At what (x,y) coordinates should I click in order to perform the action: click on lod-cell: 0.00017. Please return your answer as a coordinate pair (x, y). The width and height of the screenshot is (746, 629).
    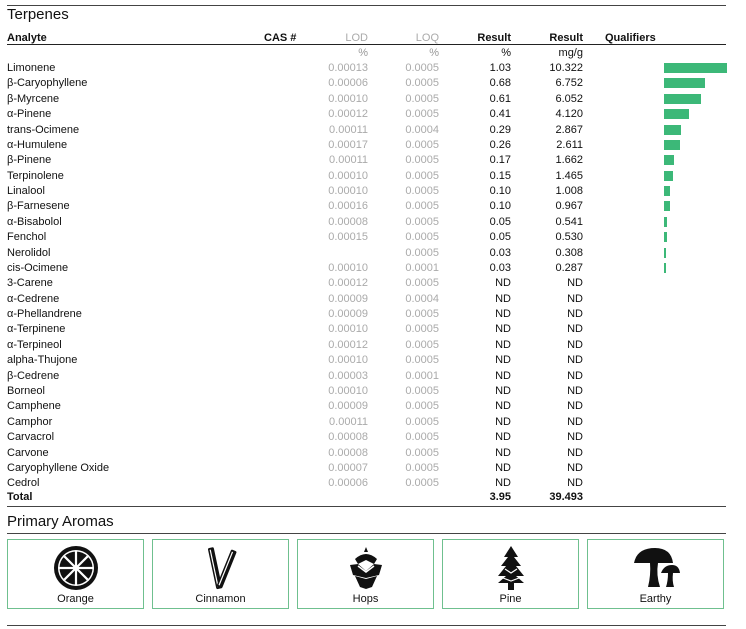
    Looking at the image, I should click on (348, 145).